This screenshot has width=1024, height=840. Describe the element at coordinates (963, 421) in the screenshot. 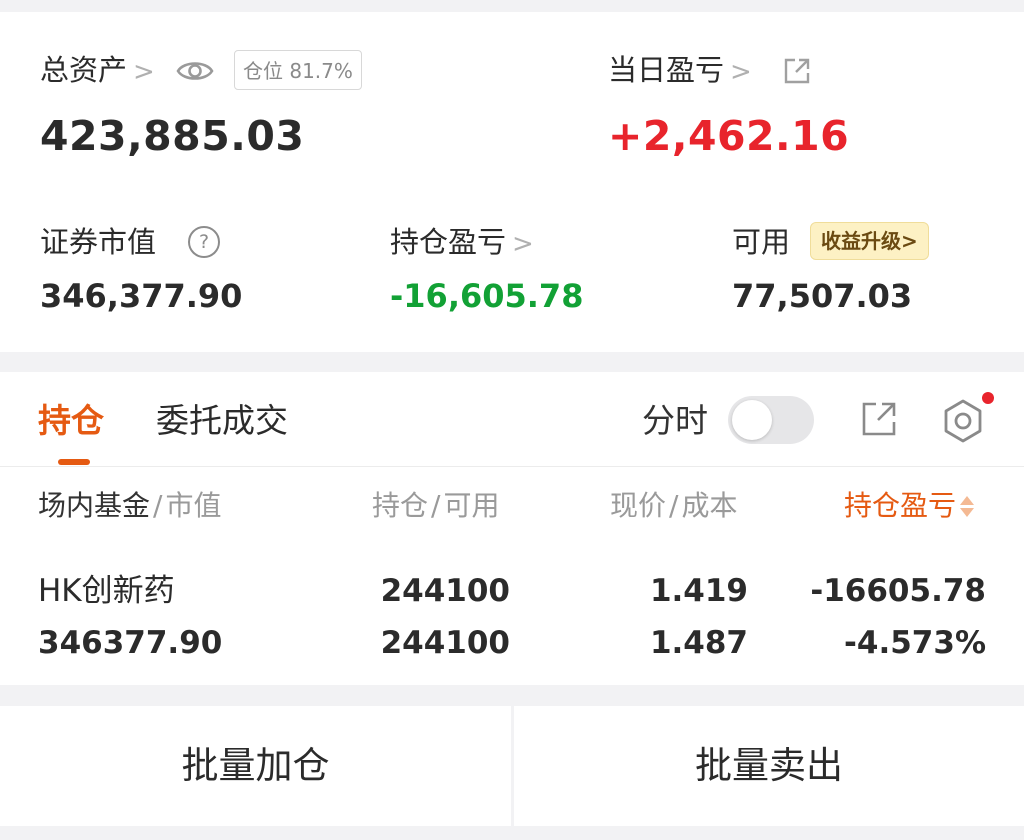

I see `gear-icon` at that location.